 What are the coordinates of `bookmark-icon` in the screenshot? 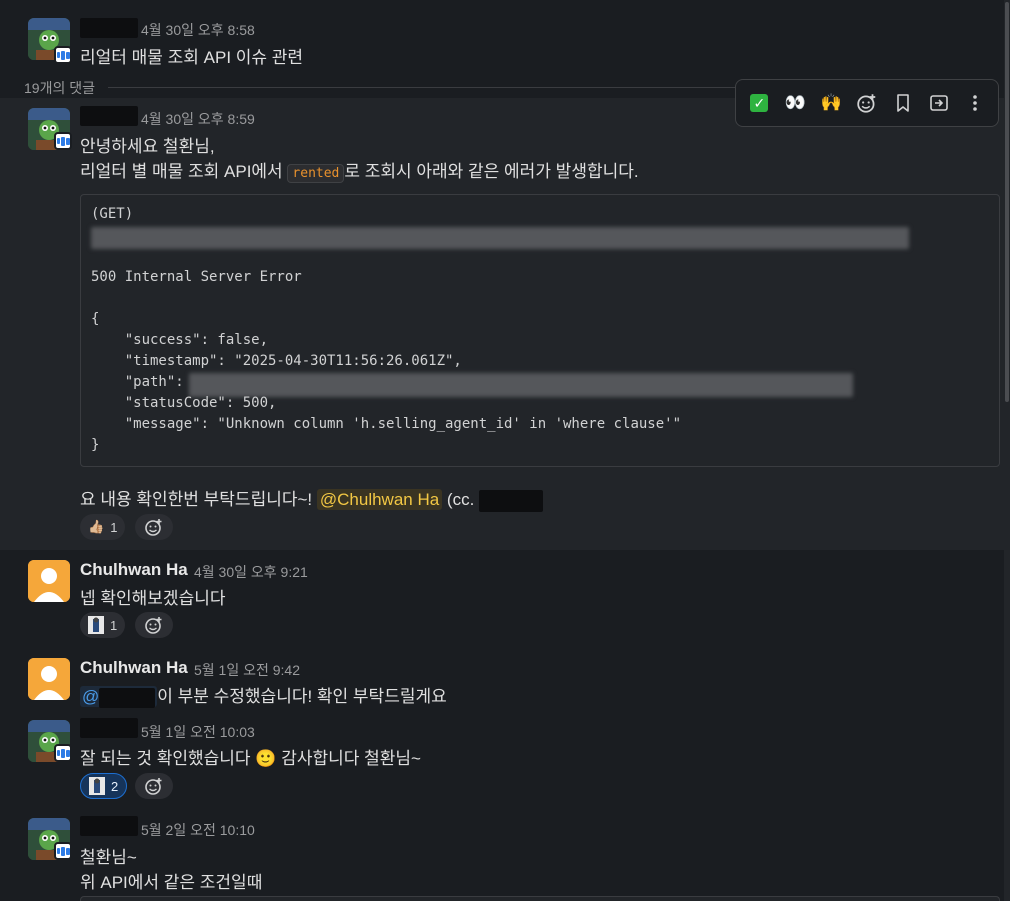 It's located at (903, 103).